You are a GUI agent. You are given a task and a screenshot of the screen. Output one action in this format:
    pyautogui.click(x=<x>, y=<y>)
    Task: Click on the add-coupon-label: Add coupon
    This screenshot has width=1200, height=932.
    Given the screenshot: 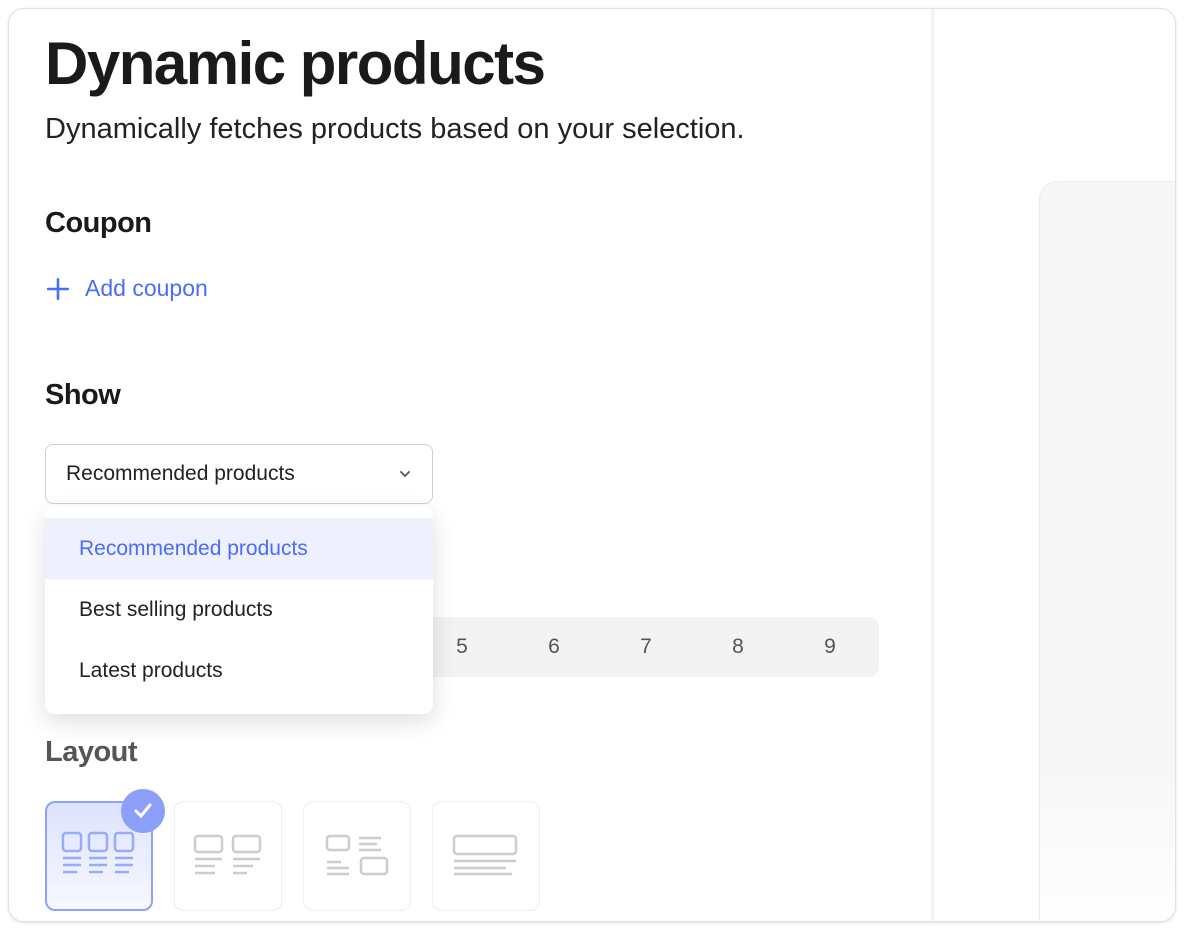 What is the action you would take?
    pyautogui.click(x=146, y=288)
    